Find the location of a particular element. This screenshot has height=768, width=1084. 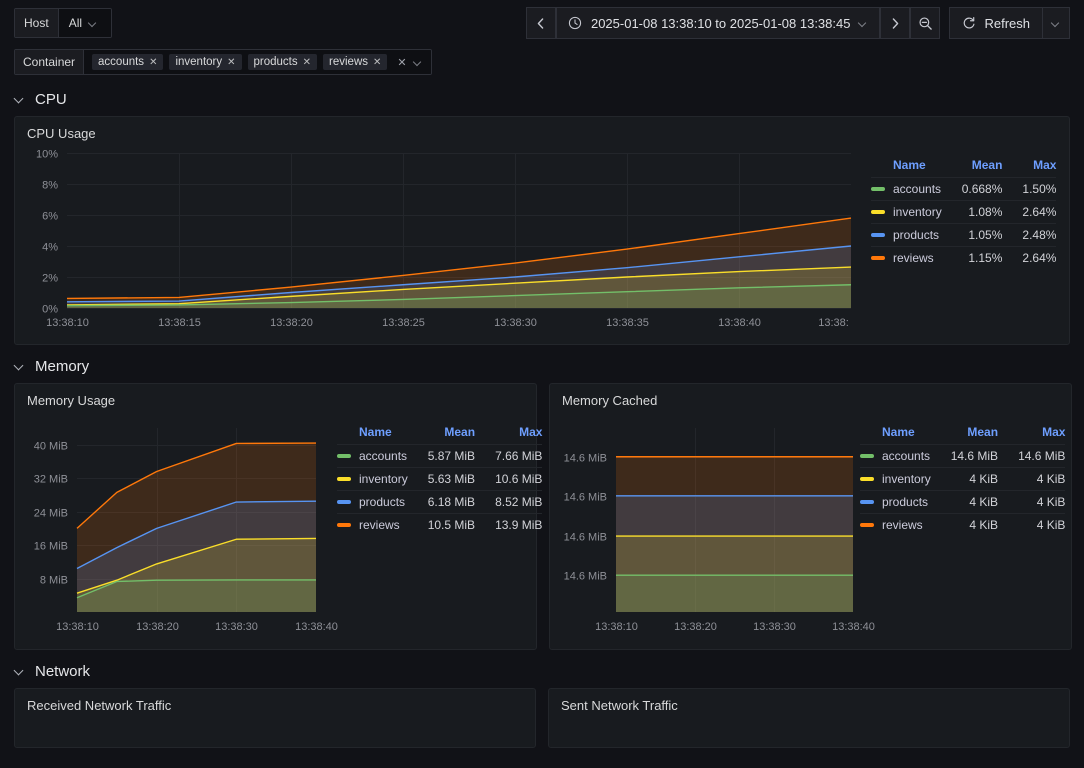

clear-all-icon: ✕ is located at coordinates (401, 62).